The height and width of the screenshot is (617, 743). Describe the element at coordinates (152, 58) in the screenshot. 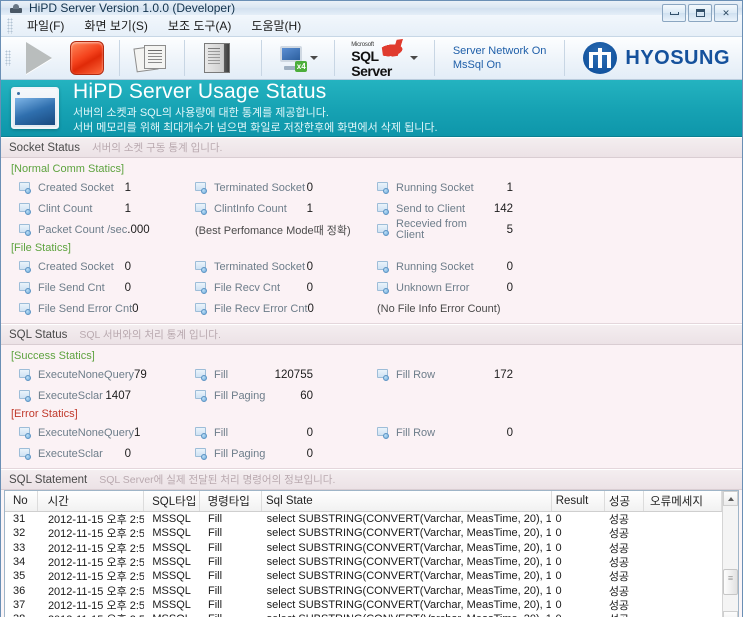

I see `report-button` at that location.